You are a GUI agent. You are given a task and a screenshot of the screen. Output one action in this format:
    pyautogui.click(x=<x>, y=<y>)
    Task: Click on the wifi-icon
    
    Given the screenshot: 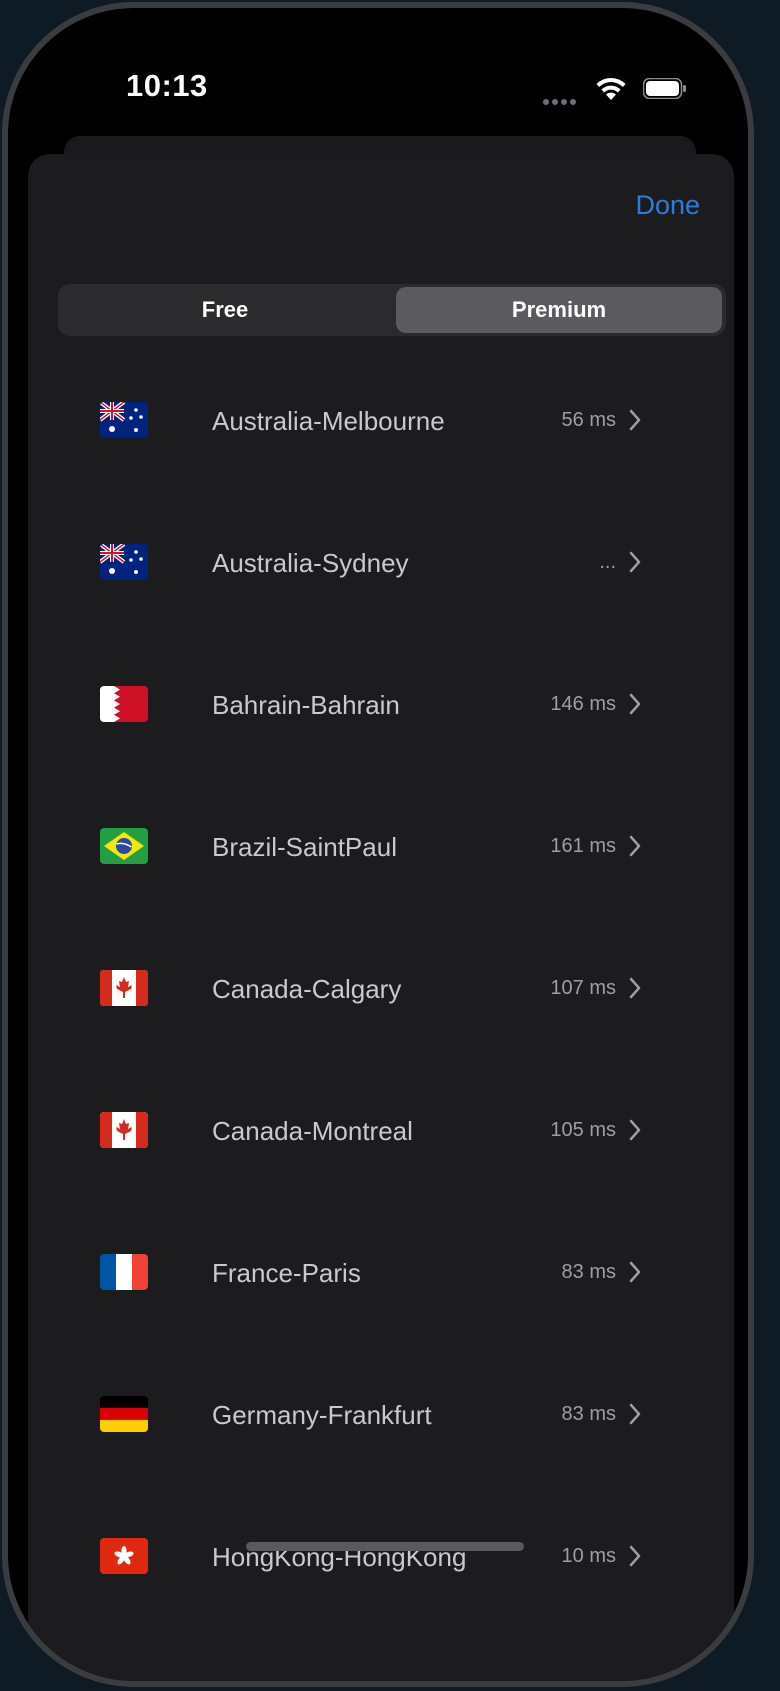 What is the action you would take?
    pyautogui.click(x=611, y=88)
    